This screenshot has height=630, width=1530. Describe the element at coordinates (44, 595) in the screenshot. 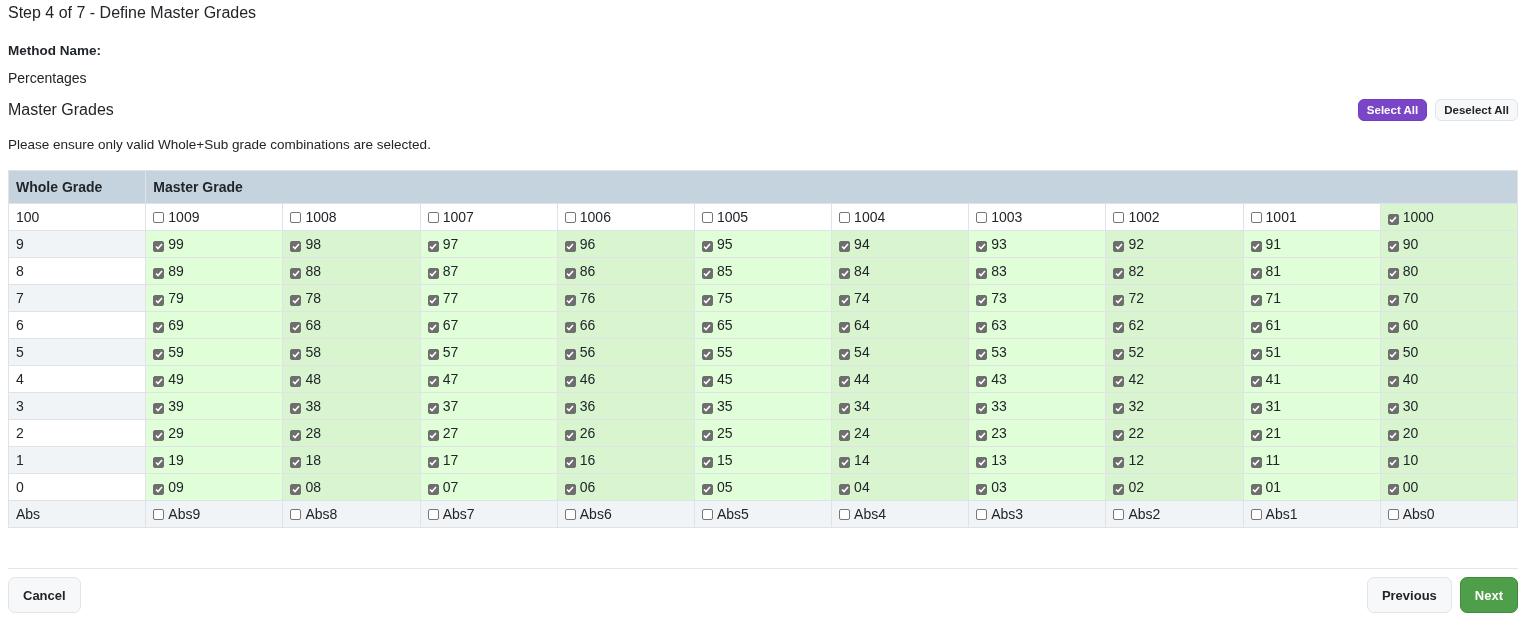

I see `footer-button: Cancel` at that location.